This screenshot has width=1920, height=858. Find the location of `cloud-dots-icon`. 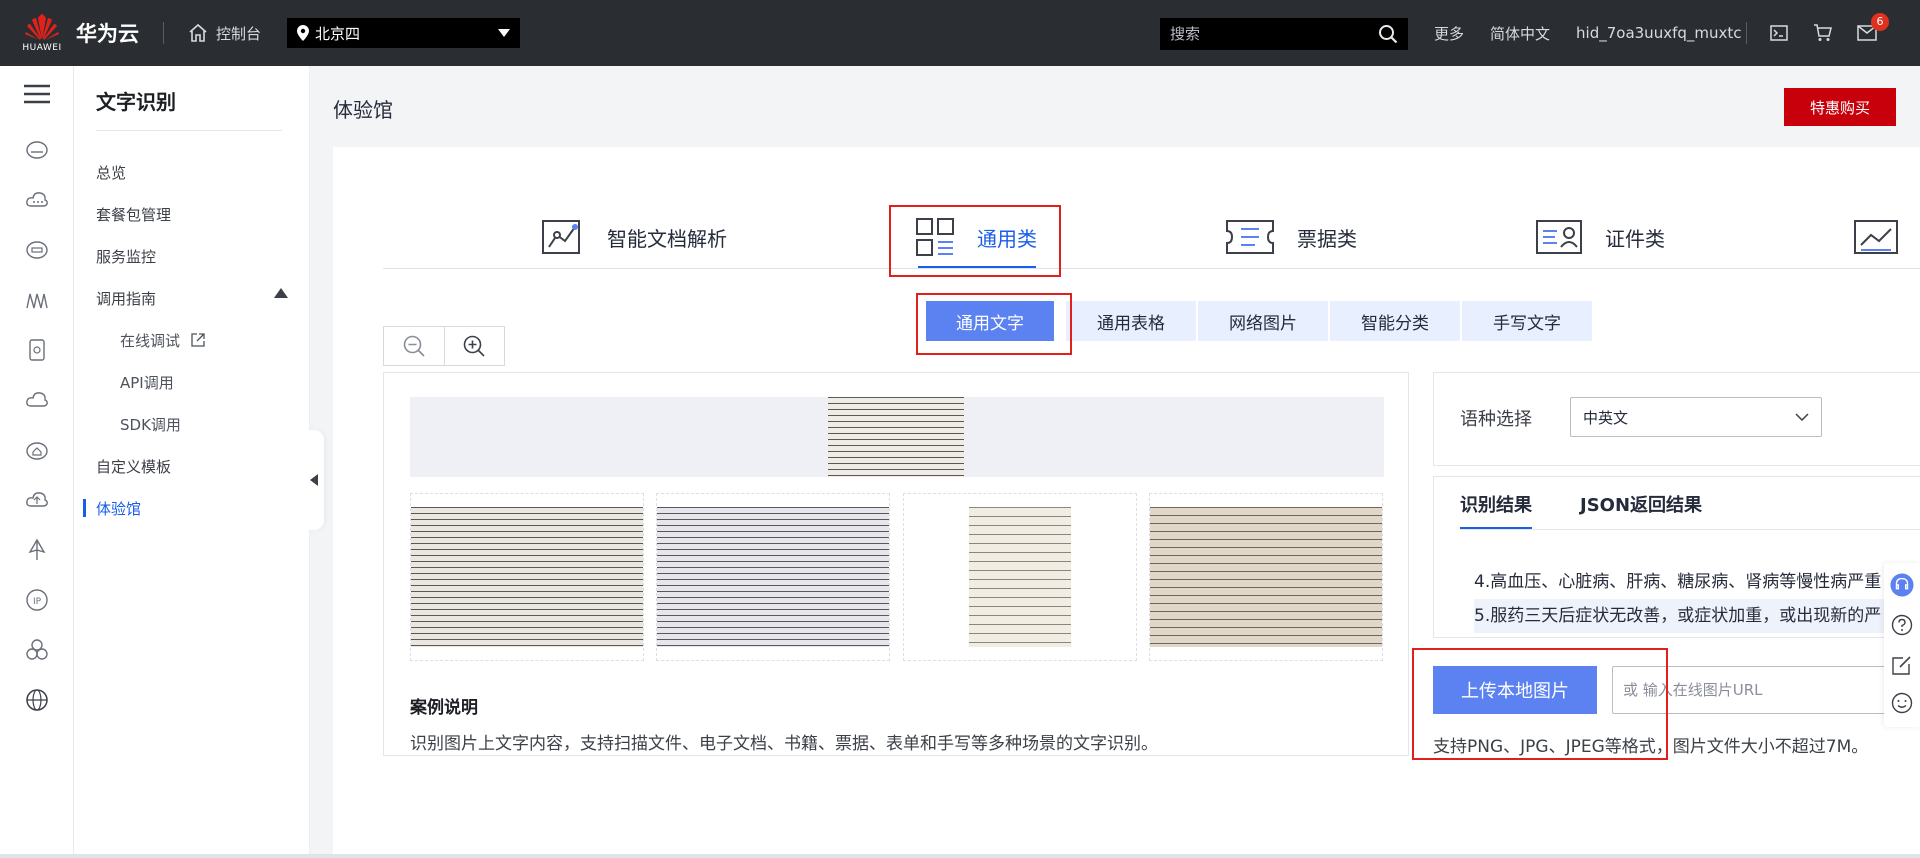

cloud-dots-icon is located at coordinates (37, 200).